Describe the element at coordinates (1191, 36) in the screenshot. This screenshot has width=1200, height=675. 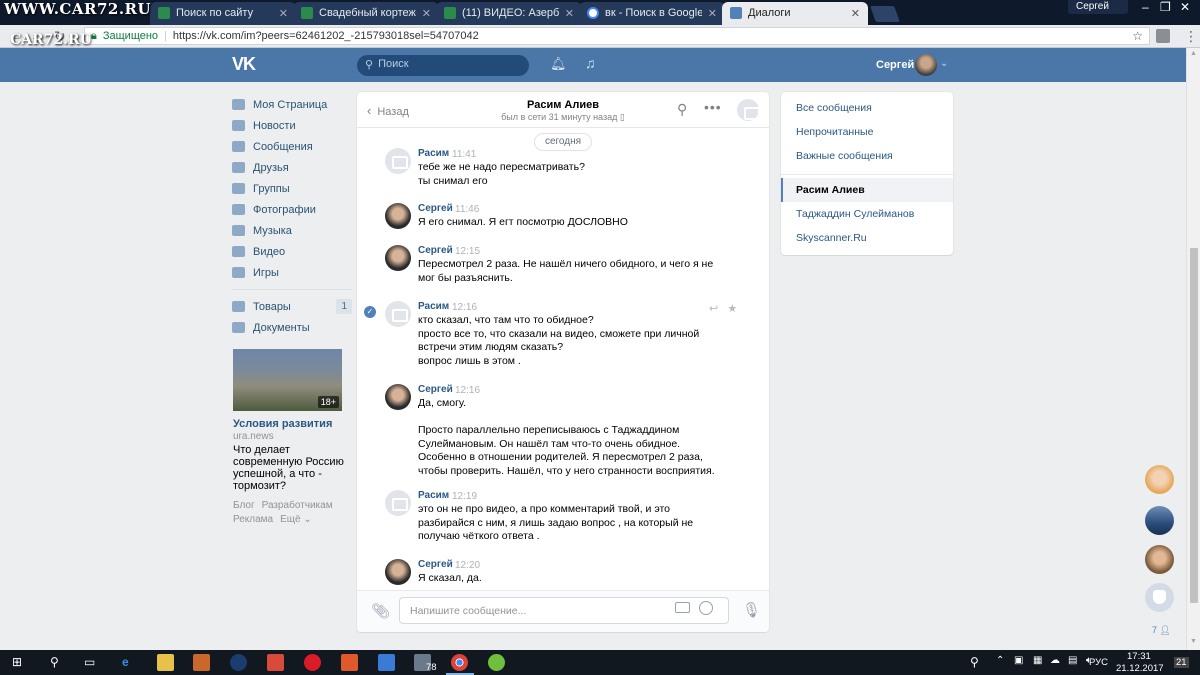
I see `chrome-menu-icon: ⋮` at that location.